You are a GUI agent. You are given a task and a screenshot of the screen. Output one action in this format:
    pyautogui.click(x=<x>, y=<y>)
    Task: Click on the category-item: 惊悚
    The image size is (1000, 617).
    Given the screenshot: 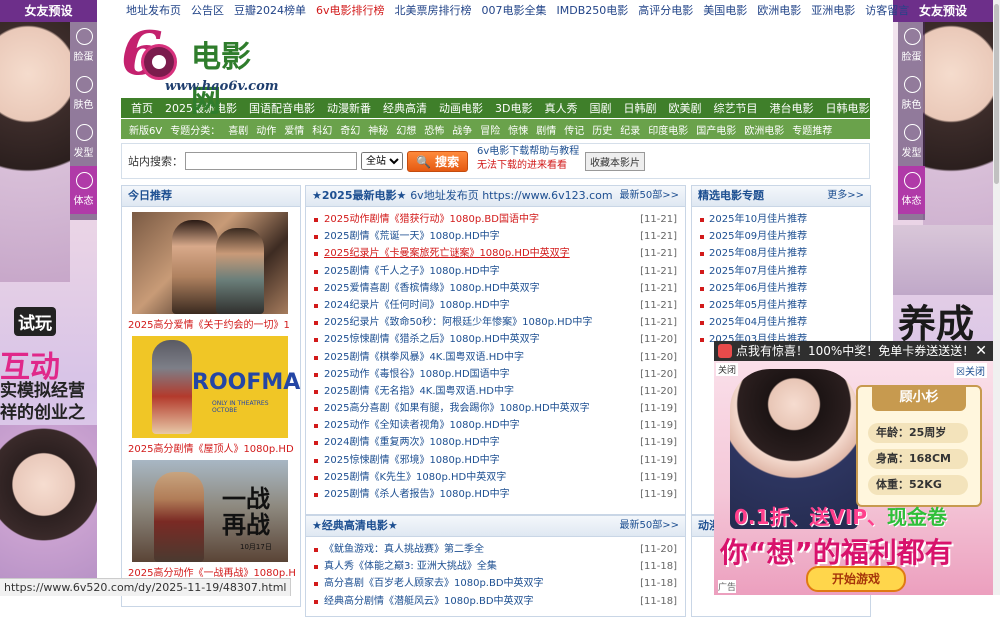 What is the action you would take?
    pyautogui.click(x=518, y=129)
    